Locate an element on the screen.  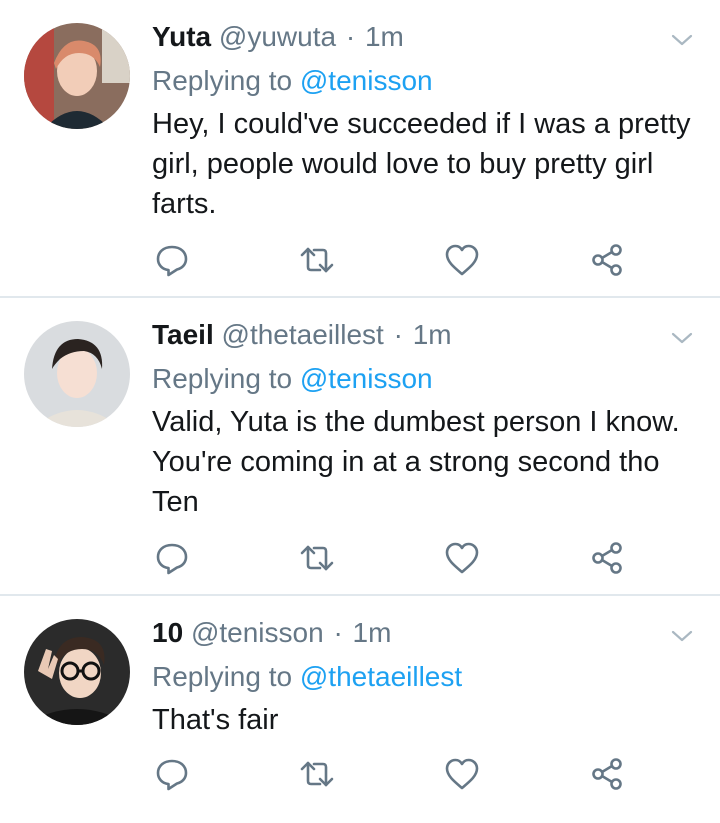
user-handle: @yuwuta is located at coordinates (277, 36).